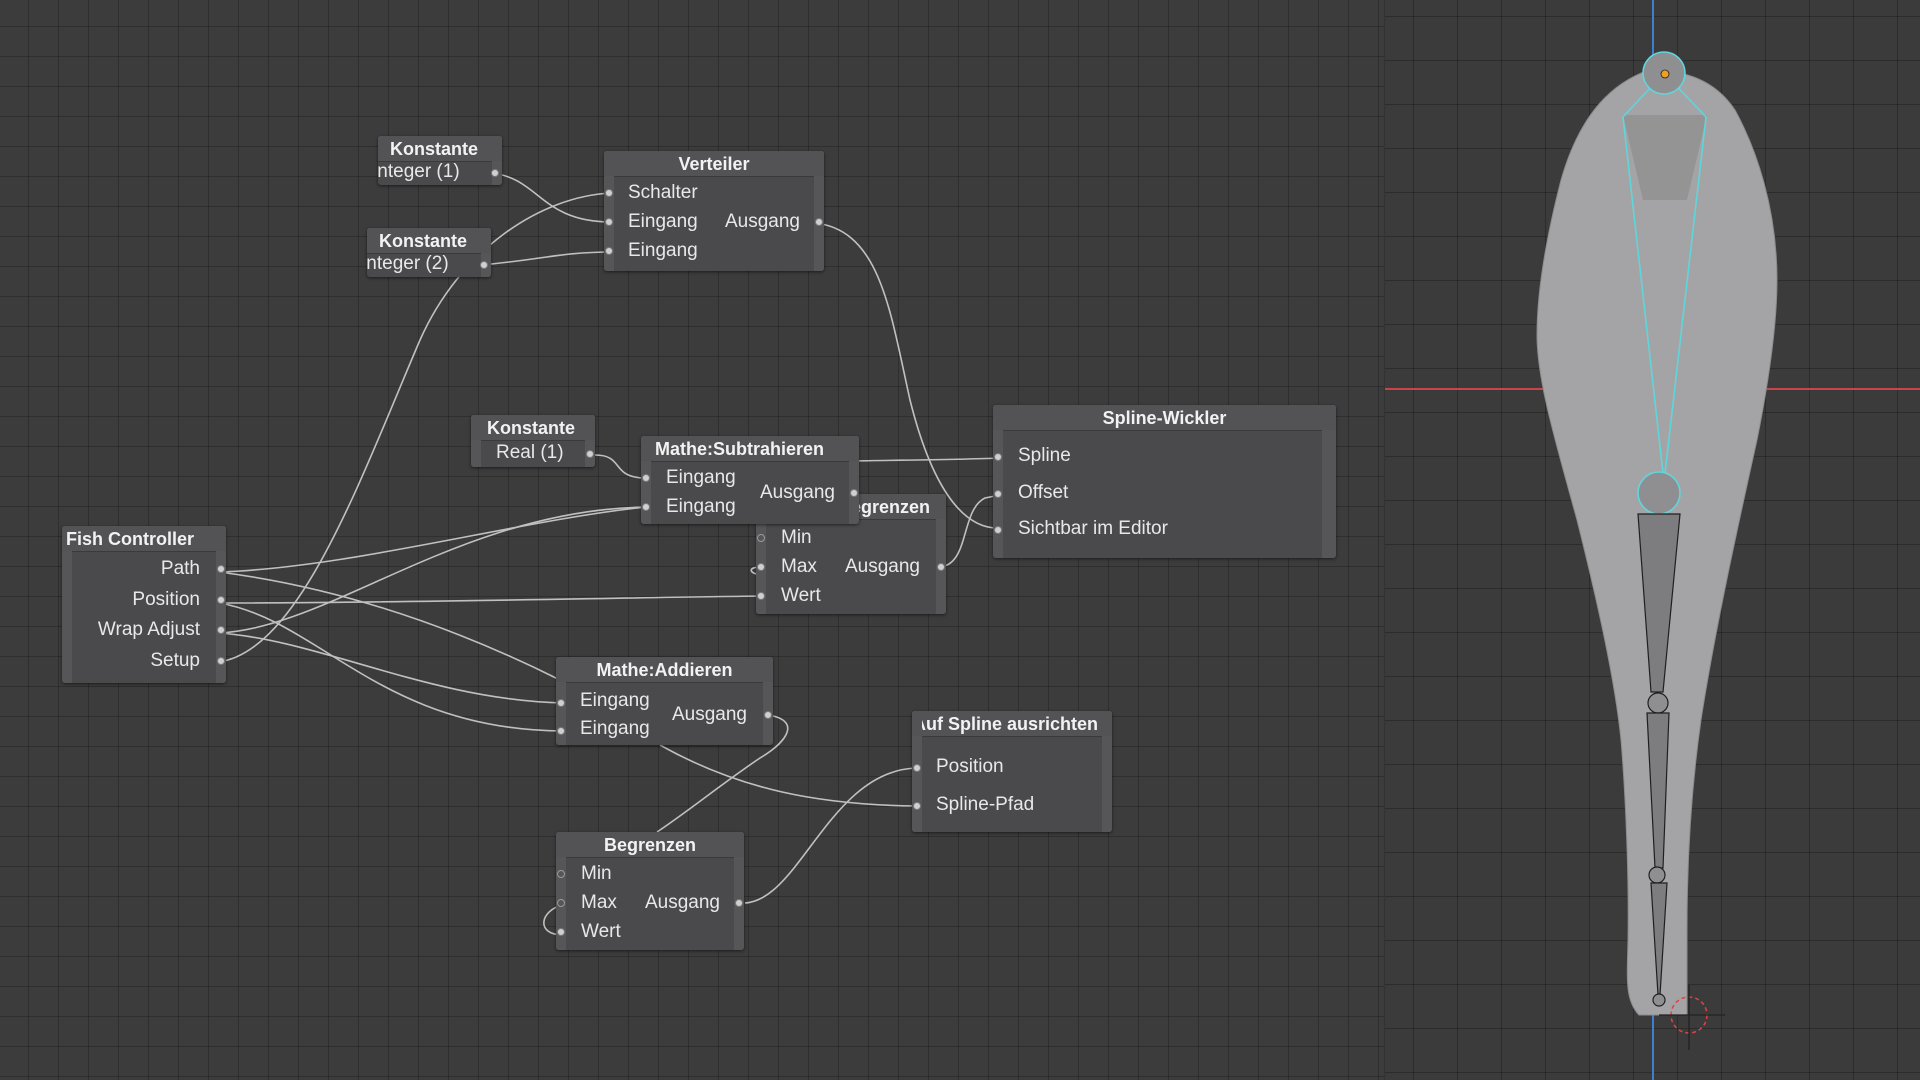 Image resolution: width=1920 pixels, height=1080 pixels. What do you see at coordinates (1044, 455) in the screenshot?
I see `input-label: Spline` at bounding box center [1044, 455].